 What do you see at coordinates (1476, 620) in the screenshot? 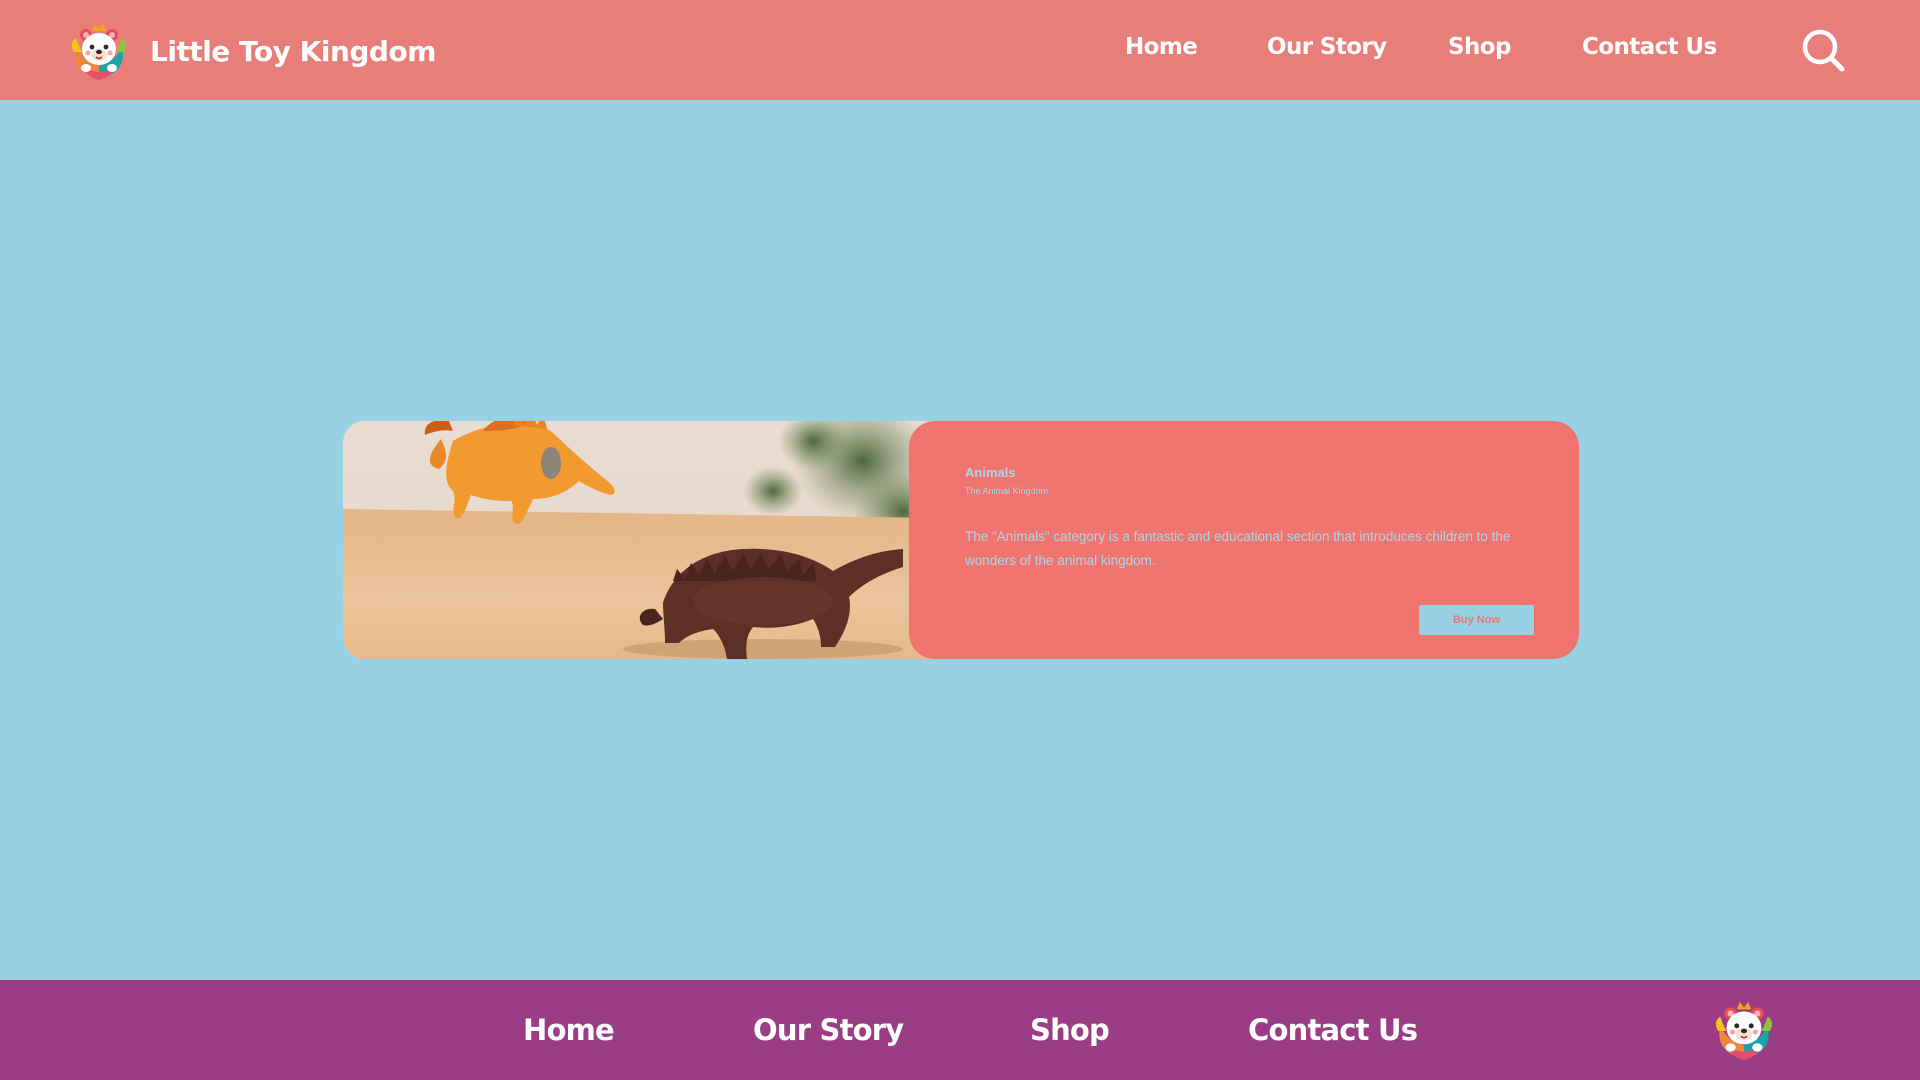
I see `buy-now-button: Buy Now` at bounding box center [1476, 620].